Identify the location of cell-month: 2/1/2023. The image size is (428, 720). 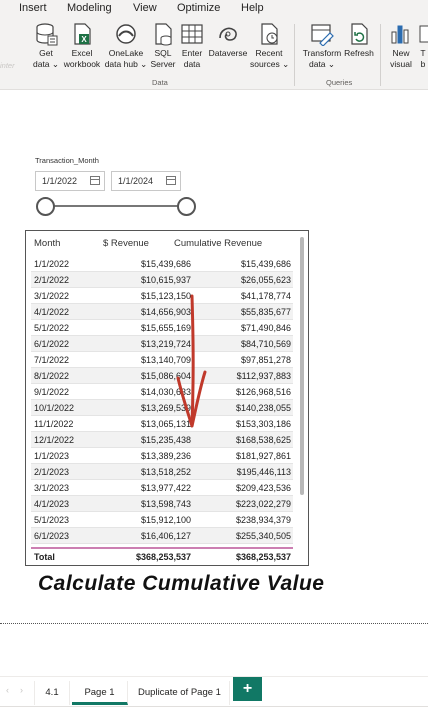
(52, 472).